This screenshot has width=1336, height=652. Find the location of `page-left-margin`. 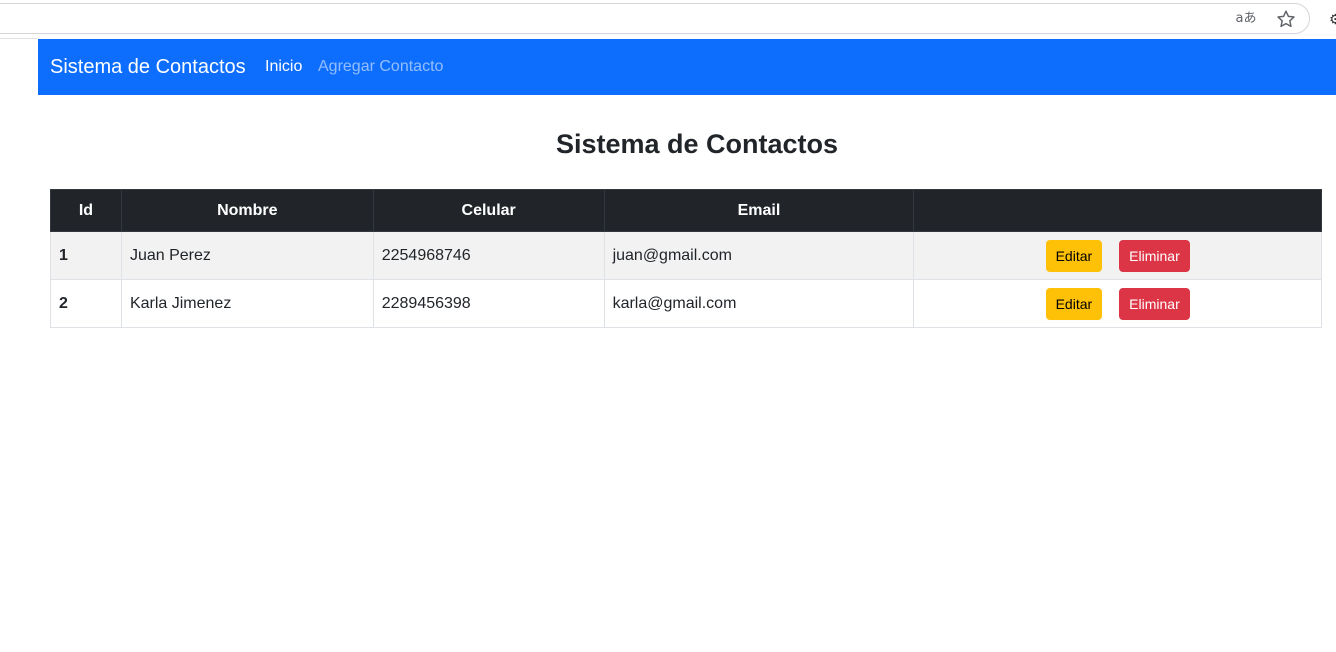

page-left-margin is located at coordinates (19, 345).